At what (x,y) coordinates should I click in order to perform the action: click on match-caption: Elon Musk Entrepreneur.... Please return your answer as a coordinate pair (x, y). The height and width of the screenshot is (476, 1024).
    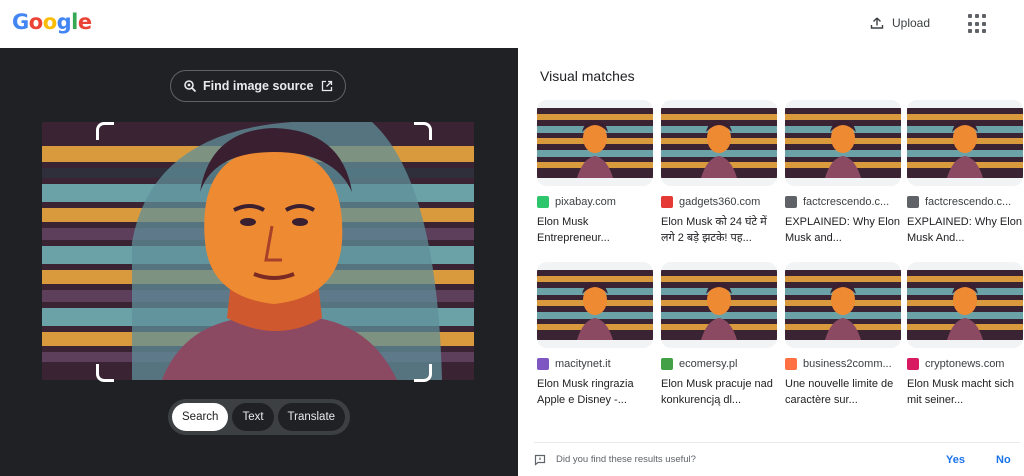
    Looking at the image, I should click on (595, 230).